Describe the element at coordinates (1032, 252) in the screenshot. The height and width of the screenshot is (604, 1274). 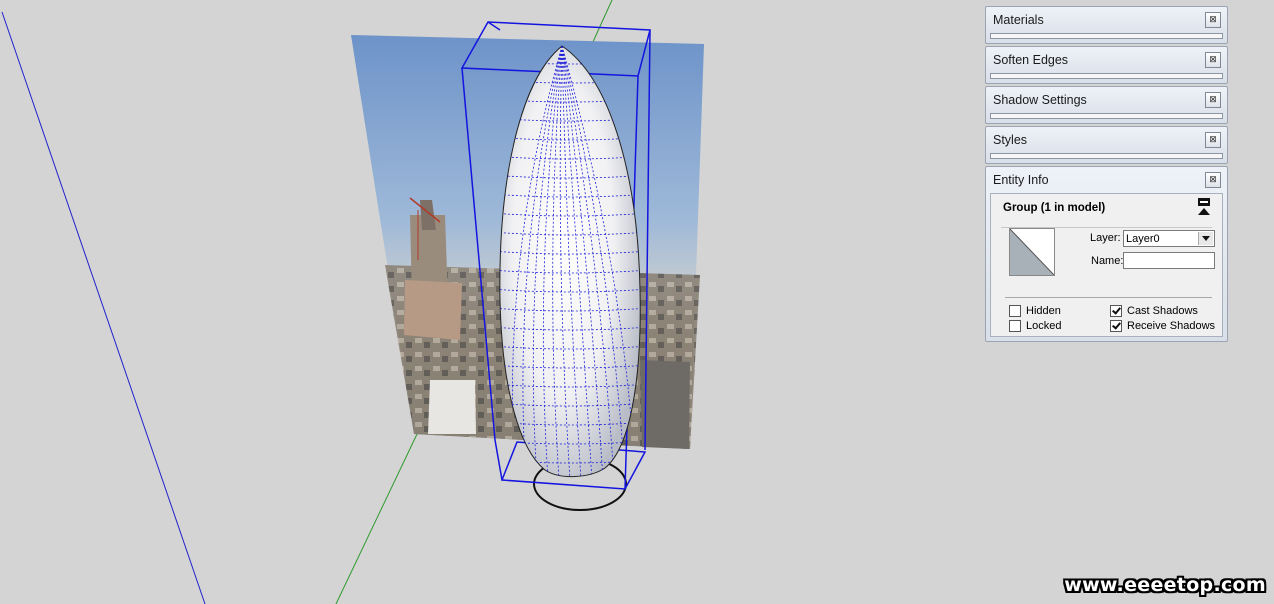
I see `material-swatch` at that location.